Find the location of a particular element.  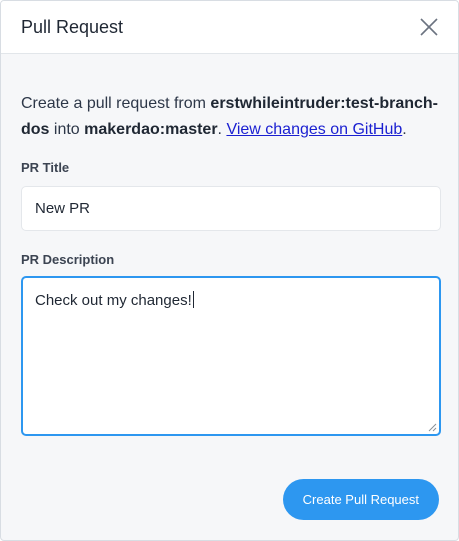

dialog-footer: Create Pull Request is located at coordinates (360, 499).